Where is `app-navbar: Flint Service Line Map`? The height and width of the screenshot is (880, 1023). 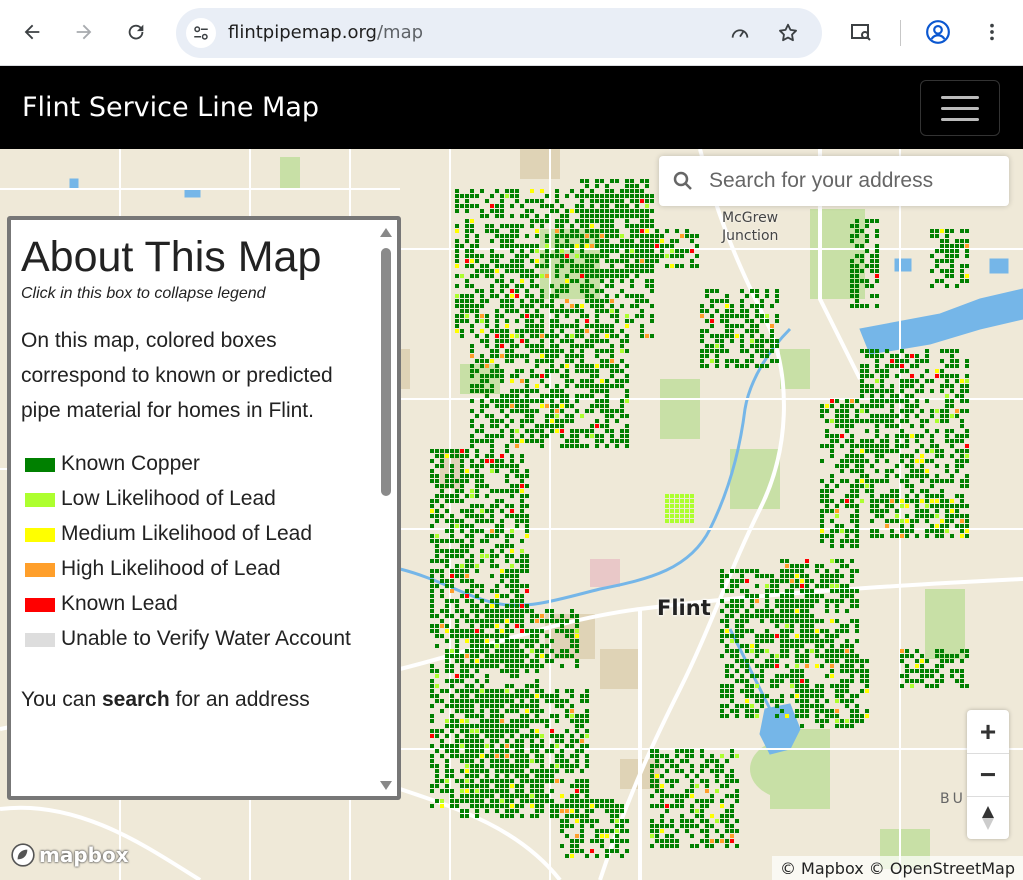 app-navbar: Flint Service Line Map is located at coordinates (511, 107).